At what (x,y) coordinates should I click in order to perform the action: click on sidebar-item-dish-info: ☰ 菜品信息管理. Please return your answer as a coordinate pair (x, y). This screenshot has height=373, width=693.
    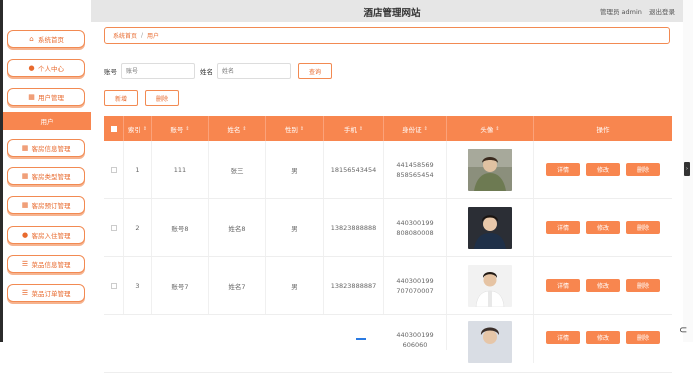
    Looking at the image, I should click on (46, 264).